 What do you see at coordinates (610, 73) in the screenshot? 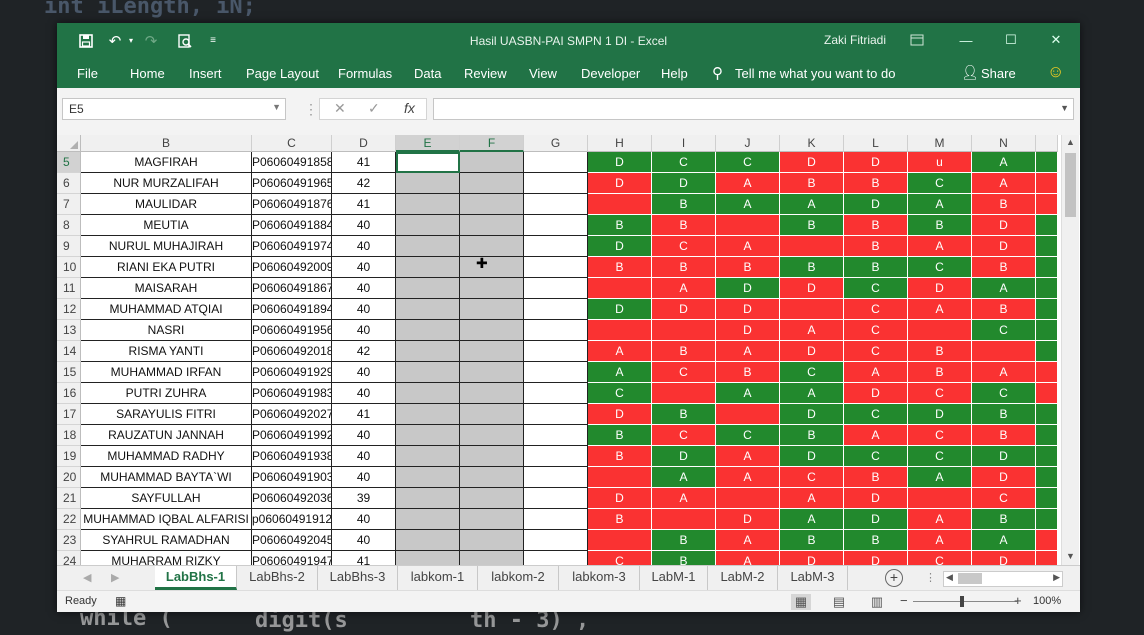
I see `tab-developer: Developer` at bounding box center [610, 73].